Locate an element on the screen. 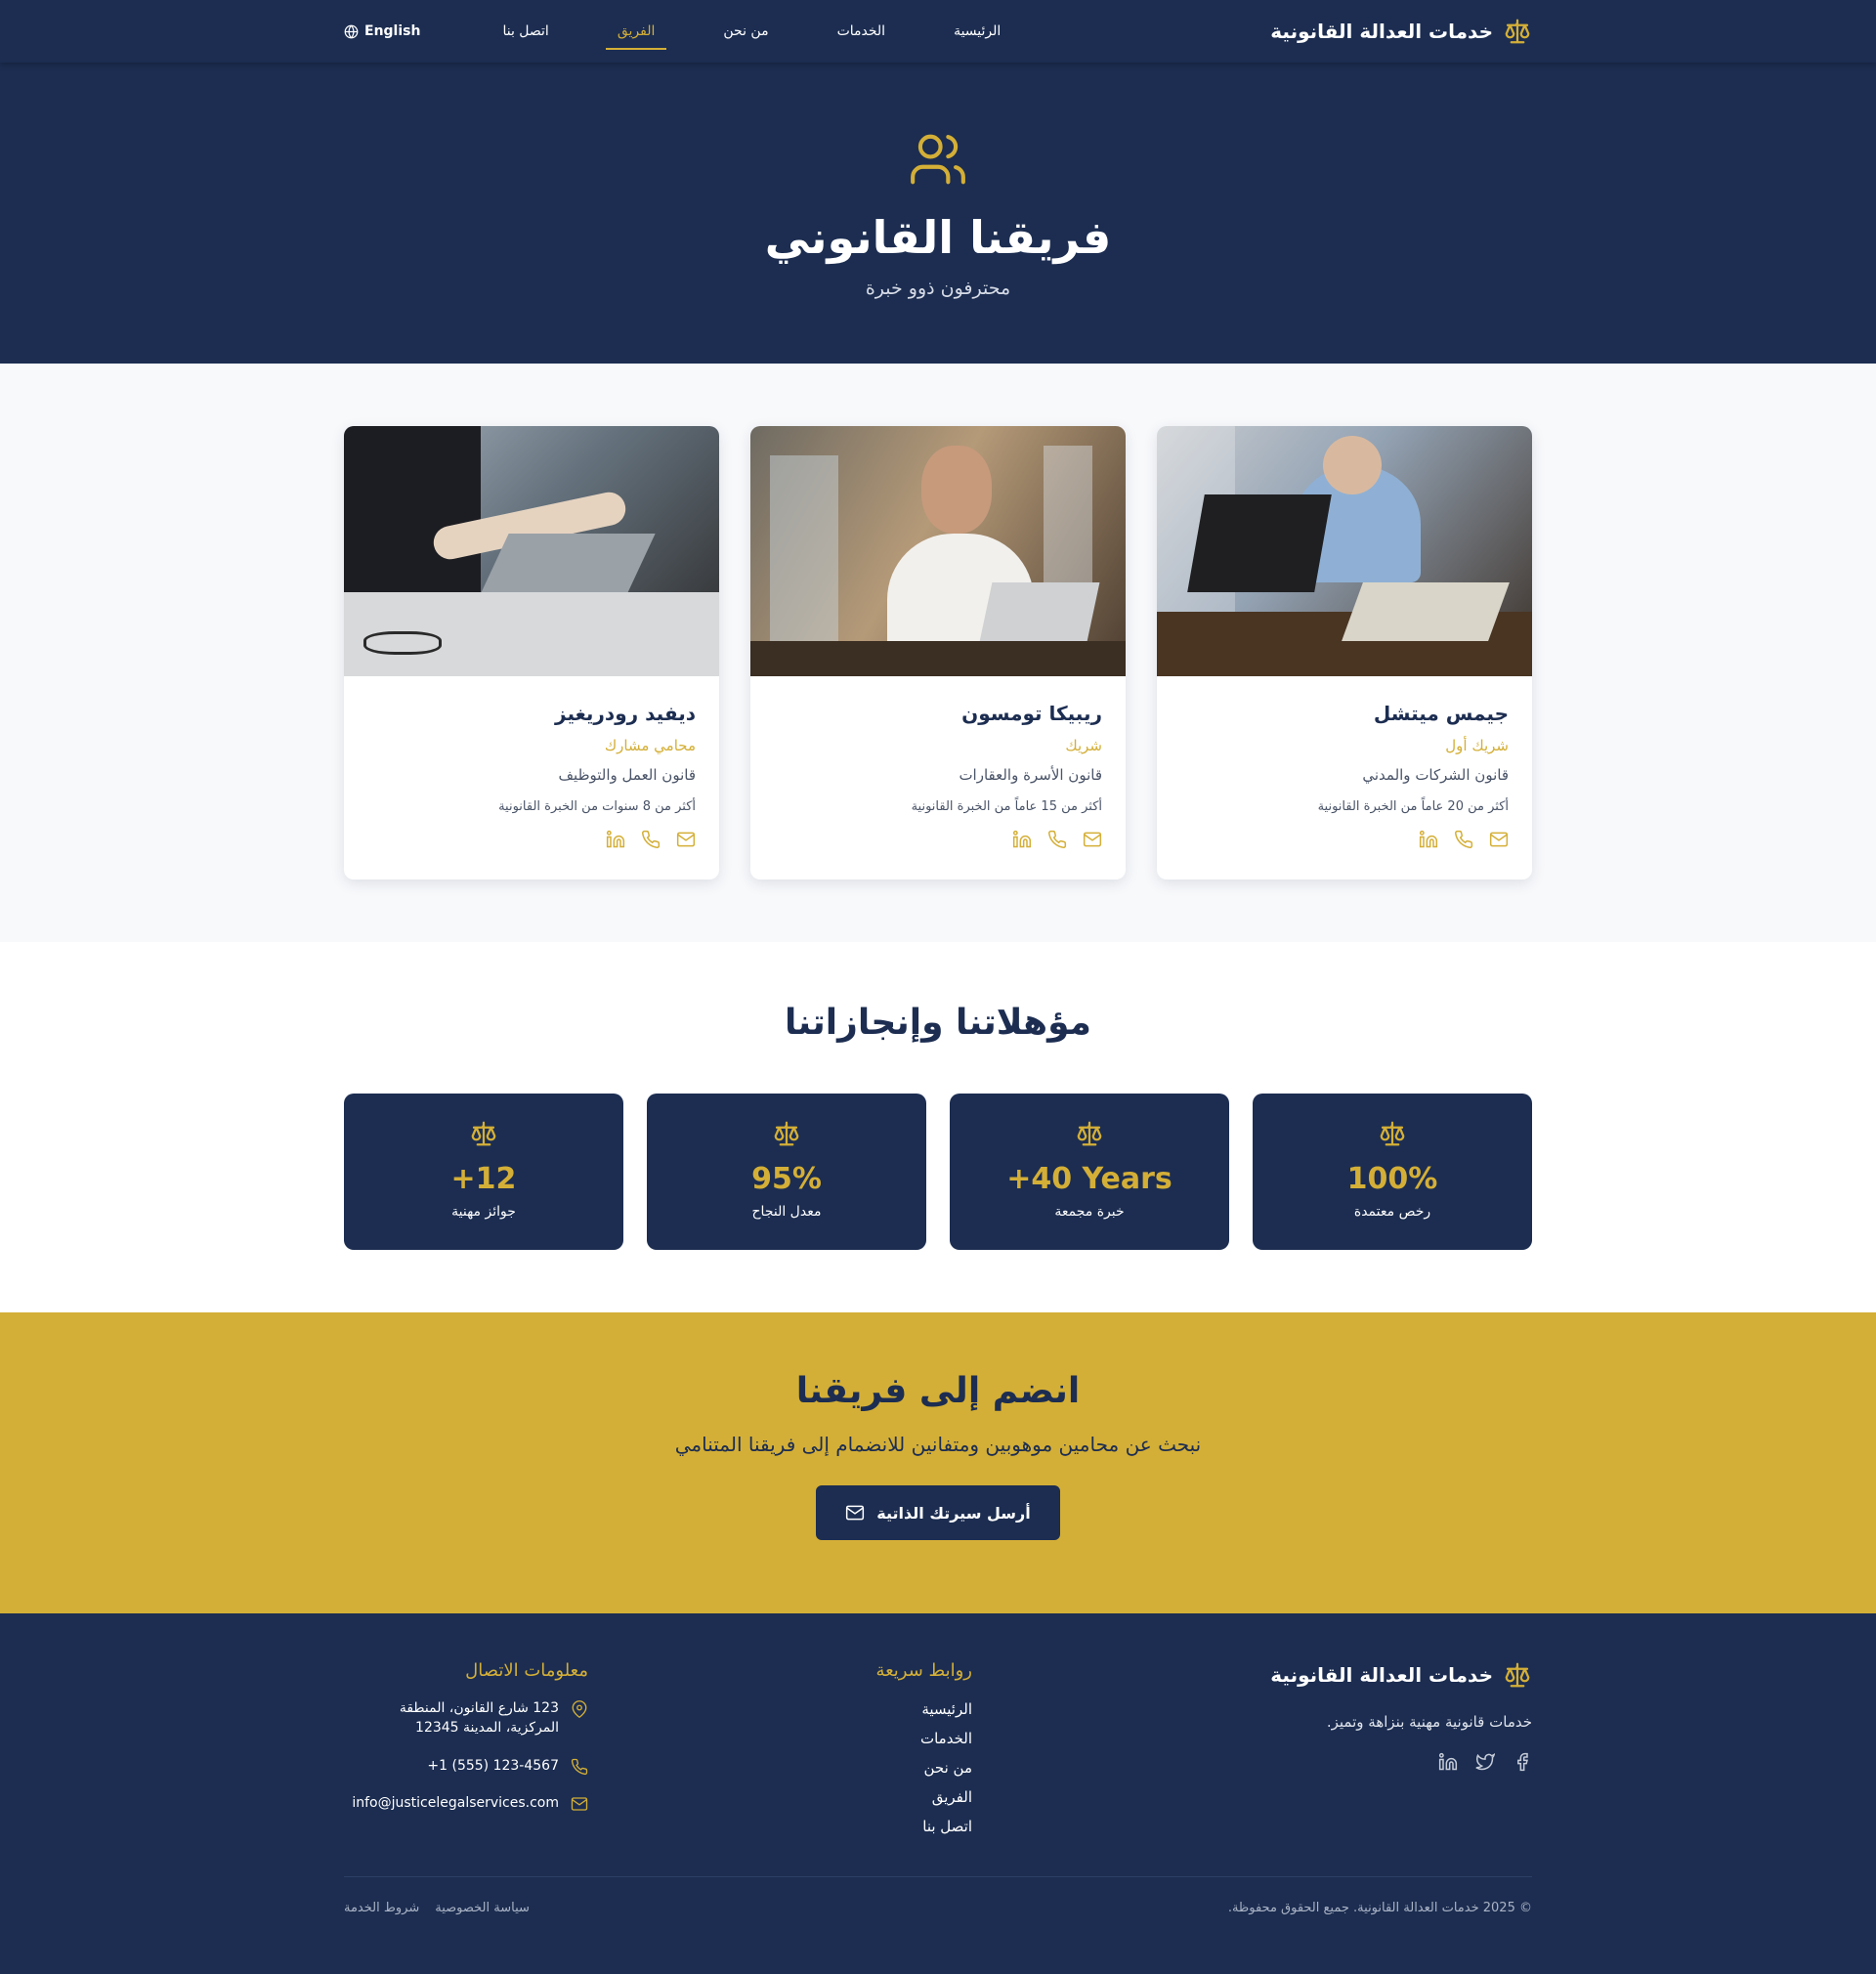  footer-link-contact: اتصل بنا is located at coordinates (855, 1826).